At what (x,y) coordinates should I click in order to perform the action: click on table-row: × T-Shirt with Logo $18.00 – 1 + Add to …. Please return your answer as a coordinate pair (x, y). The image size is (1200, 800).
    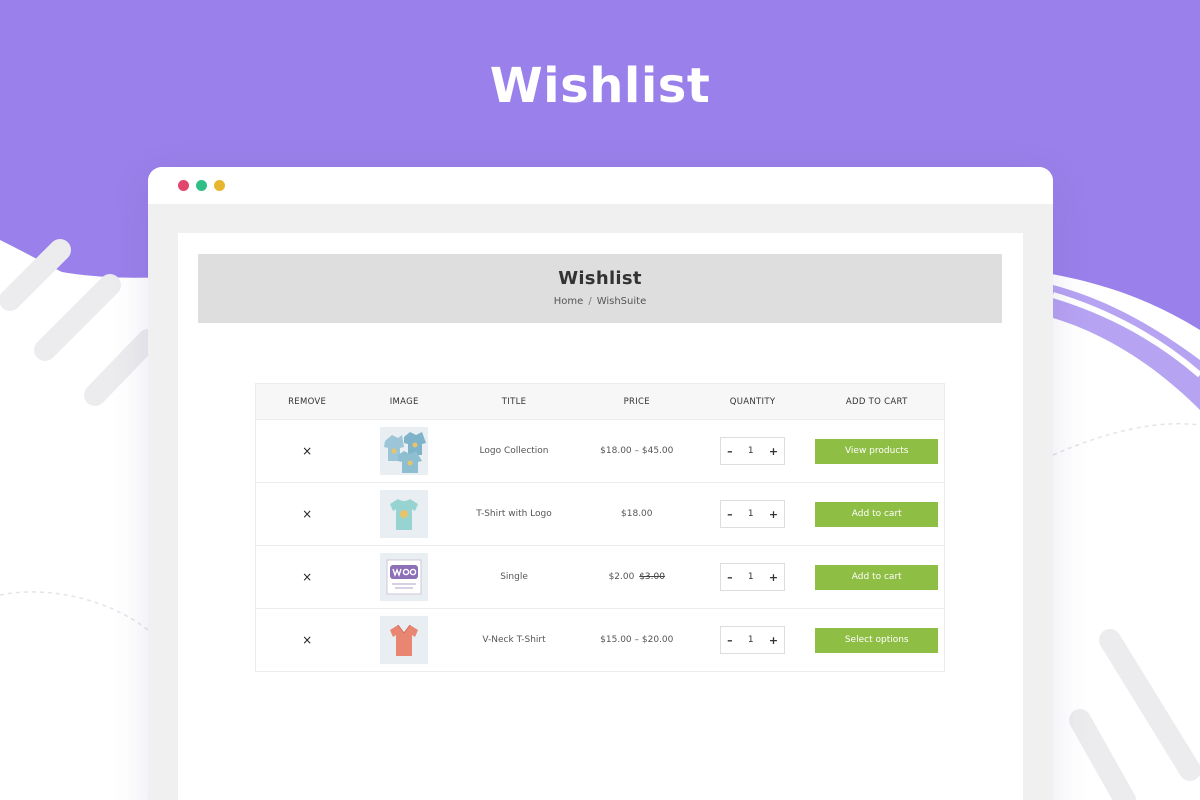
    Looking at the image, I should click on (600, 514).